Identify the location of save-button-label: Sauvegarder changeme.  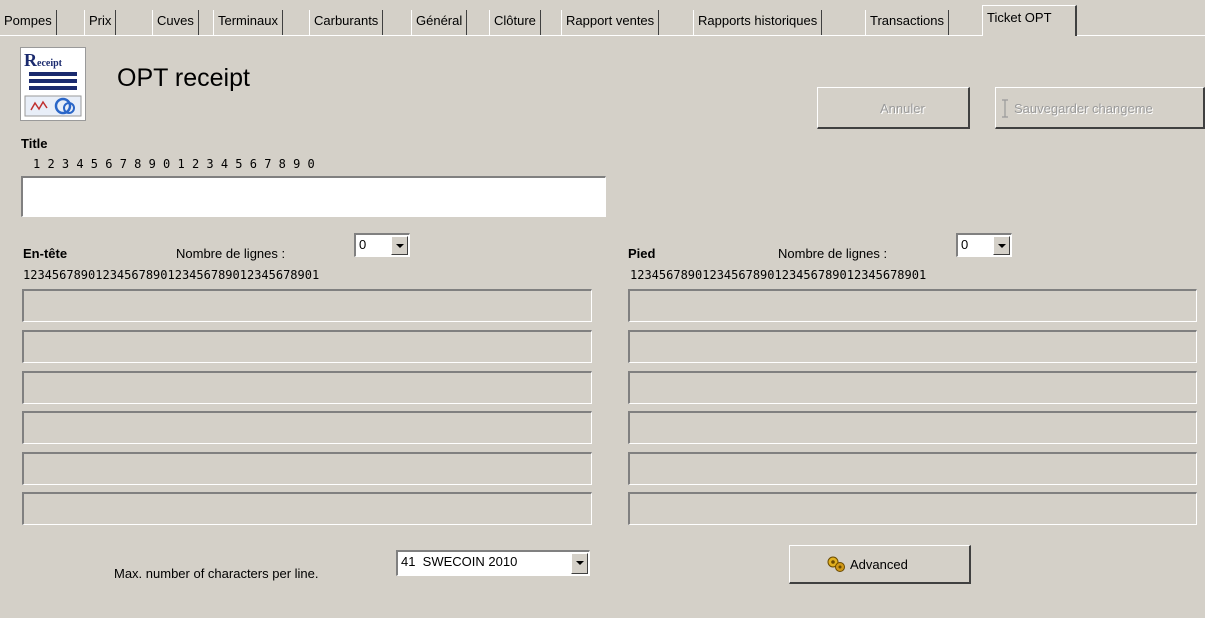
(1083, 108).